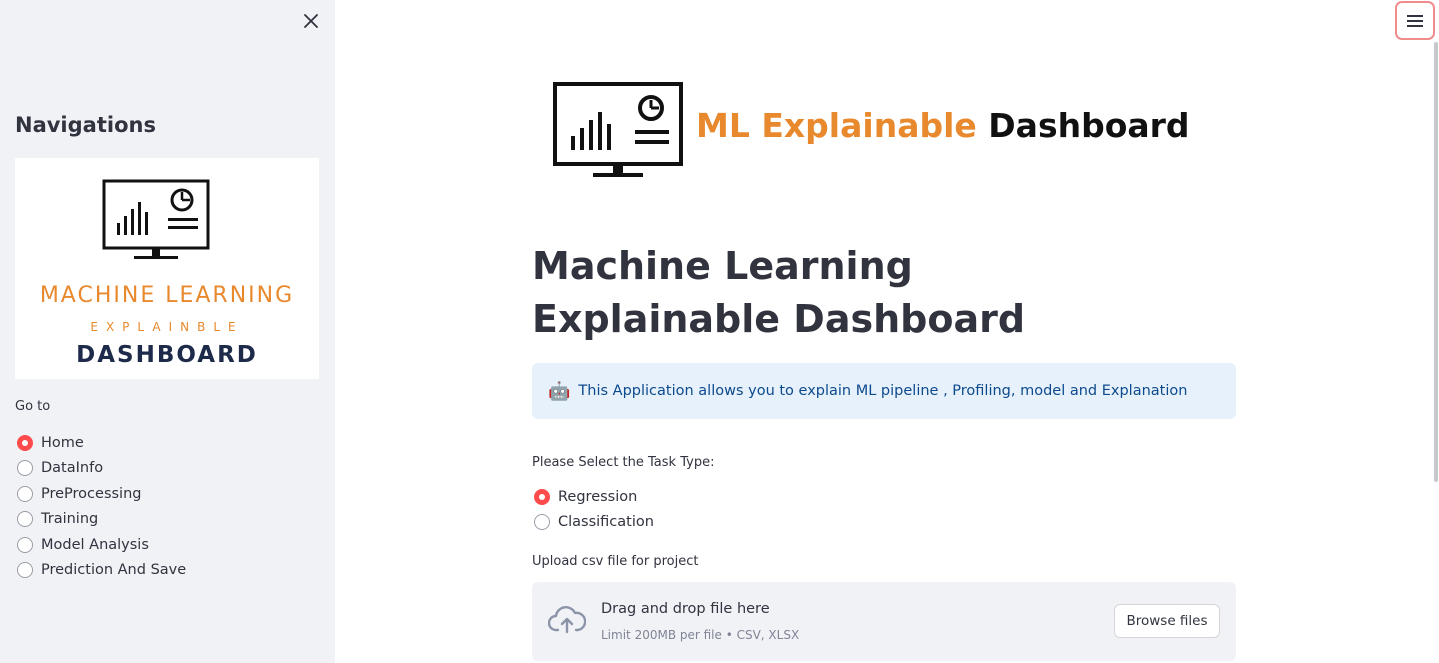 The image size is (1439, 663). I want to click on nav-option-label: Training, so click(70, 519).